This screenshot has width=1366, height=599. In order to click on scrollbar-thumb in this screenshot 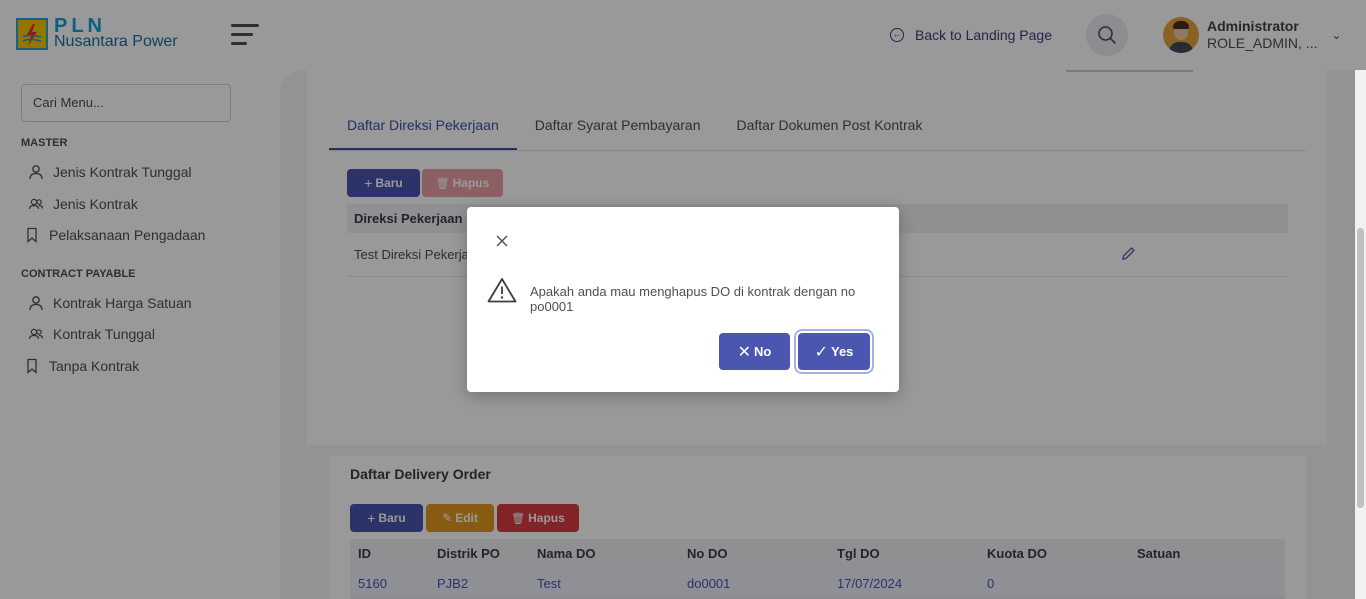, I will do `click(1360, 368)`.